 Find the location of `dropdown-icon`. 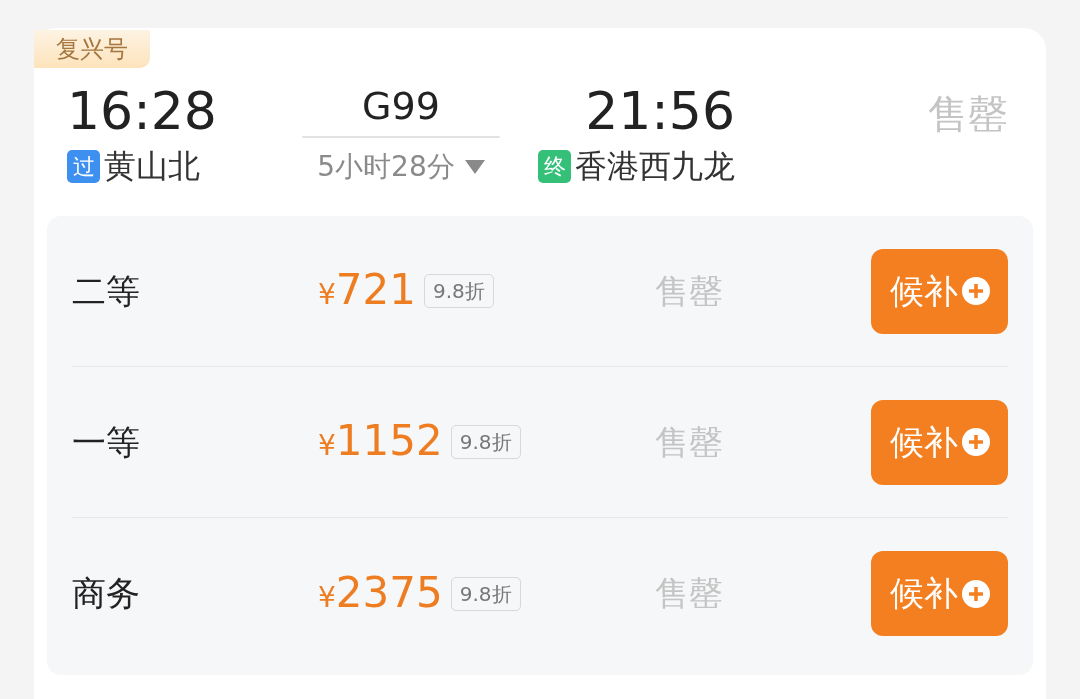

dropdown-icon is located at coordinates (474, 167).